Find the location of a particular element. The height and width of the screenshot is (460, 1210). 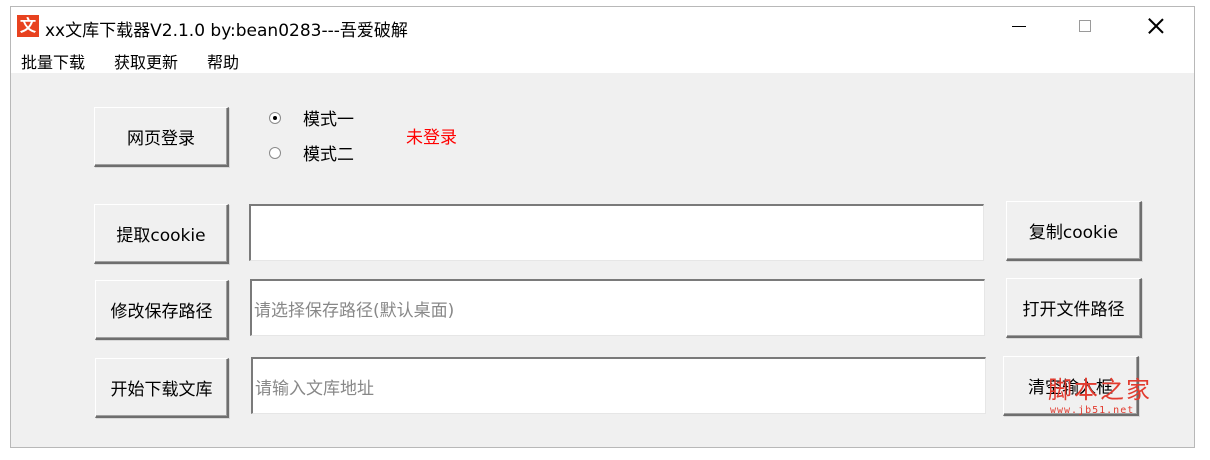

mode2-option: 模式二 is located at coordinates (311, 152).